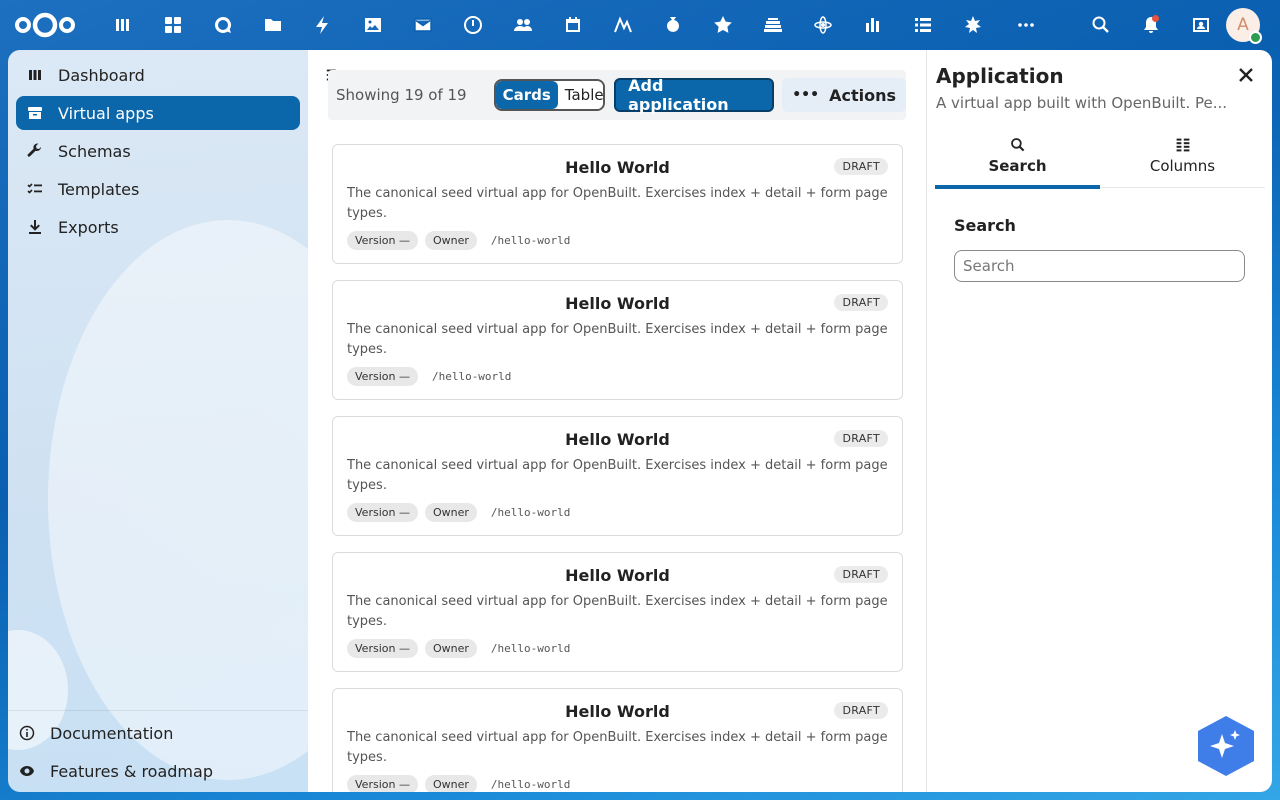 The height and width of the screenshot is (800, 1280). Describe the element at coordinates (27, 733) in the screenshot. I see `info-icon` at that location.